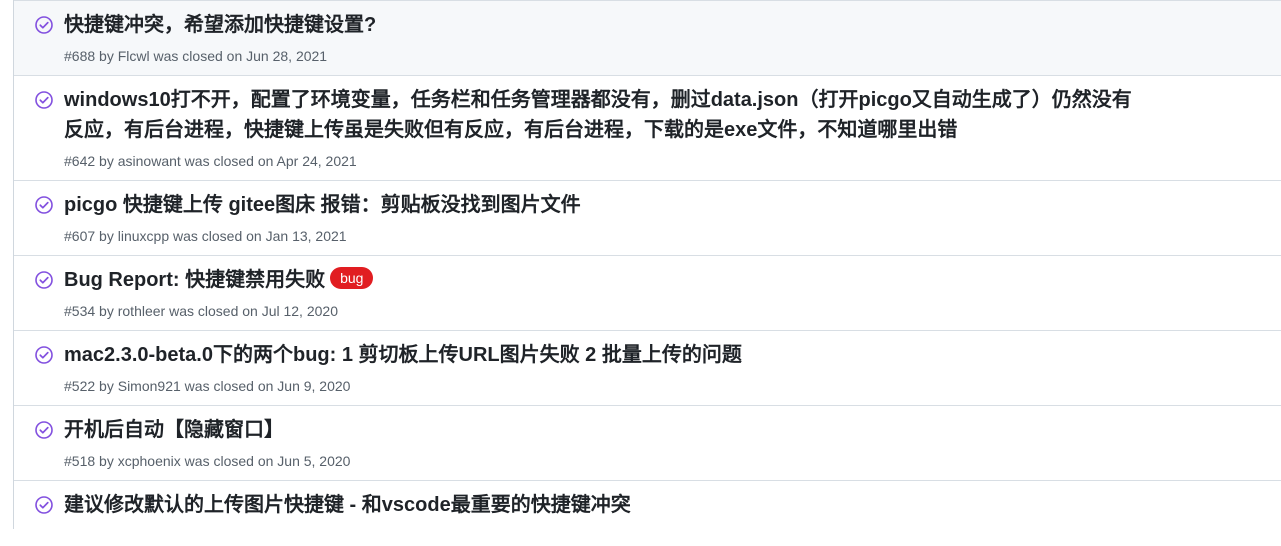 The height and width of the screenshot is (546, 1281). I want to click on issue-number: #534, so click(80, 311).